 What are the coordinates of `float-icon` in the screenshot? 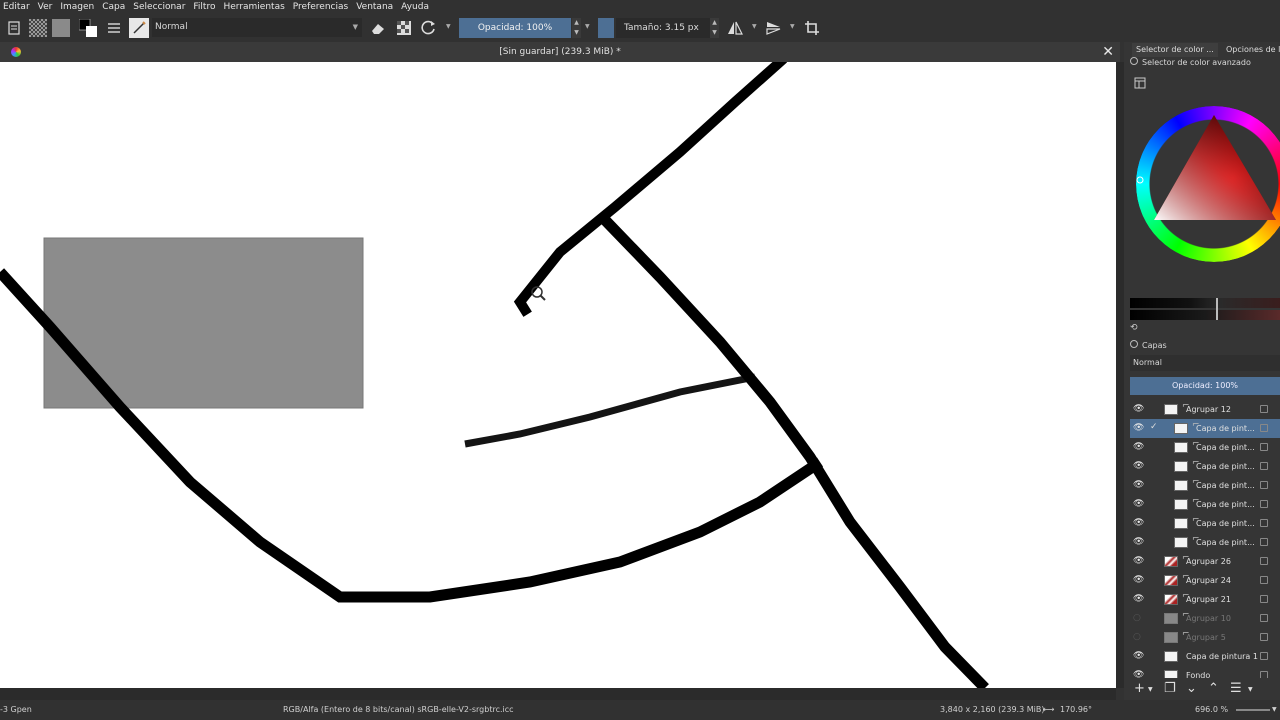 It's located at (1134, 61).